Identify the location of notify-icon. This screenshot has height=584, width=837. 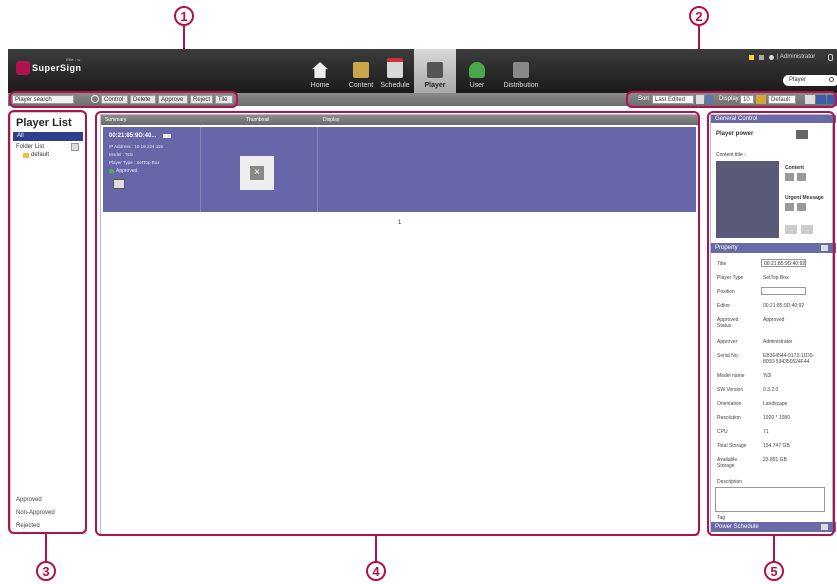
(751, 57).